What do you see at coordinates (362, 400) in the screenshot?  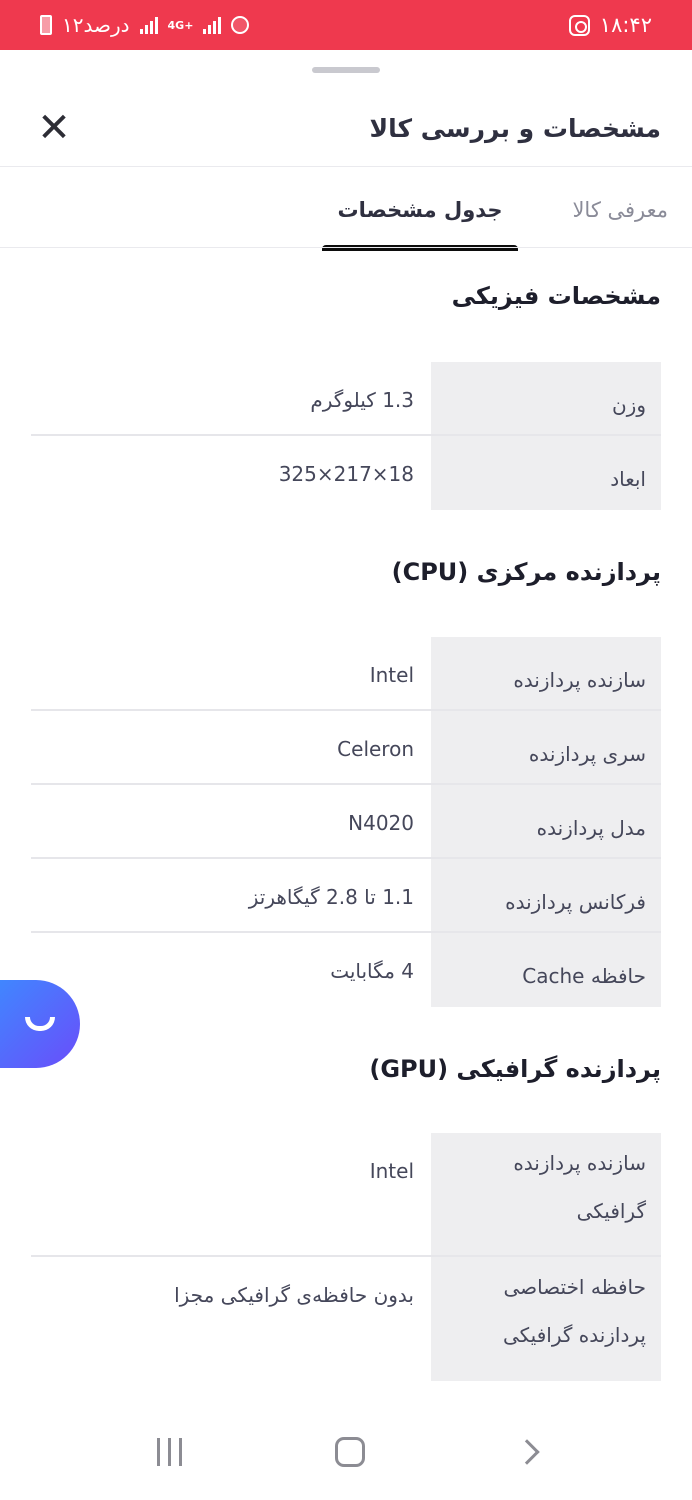 I see `spec-value: 1.3 کیلوگرم` at bounding box center [362, 400].